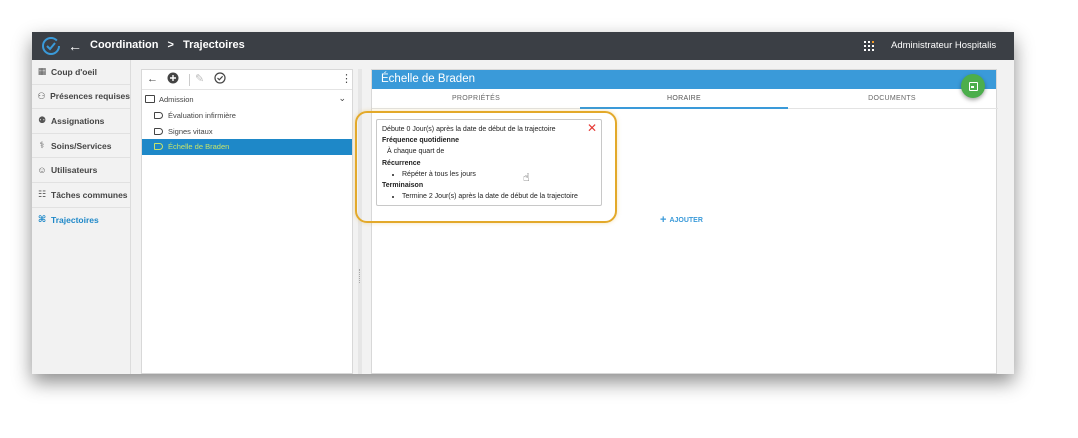  Describe the element at coordinates (416, 152) in the screenshot. I see `frequency-value: À chaque quart de` at that location.